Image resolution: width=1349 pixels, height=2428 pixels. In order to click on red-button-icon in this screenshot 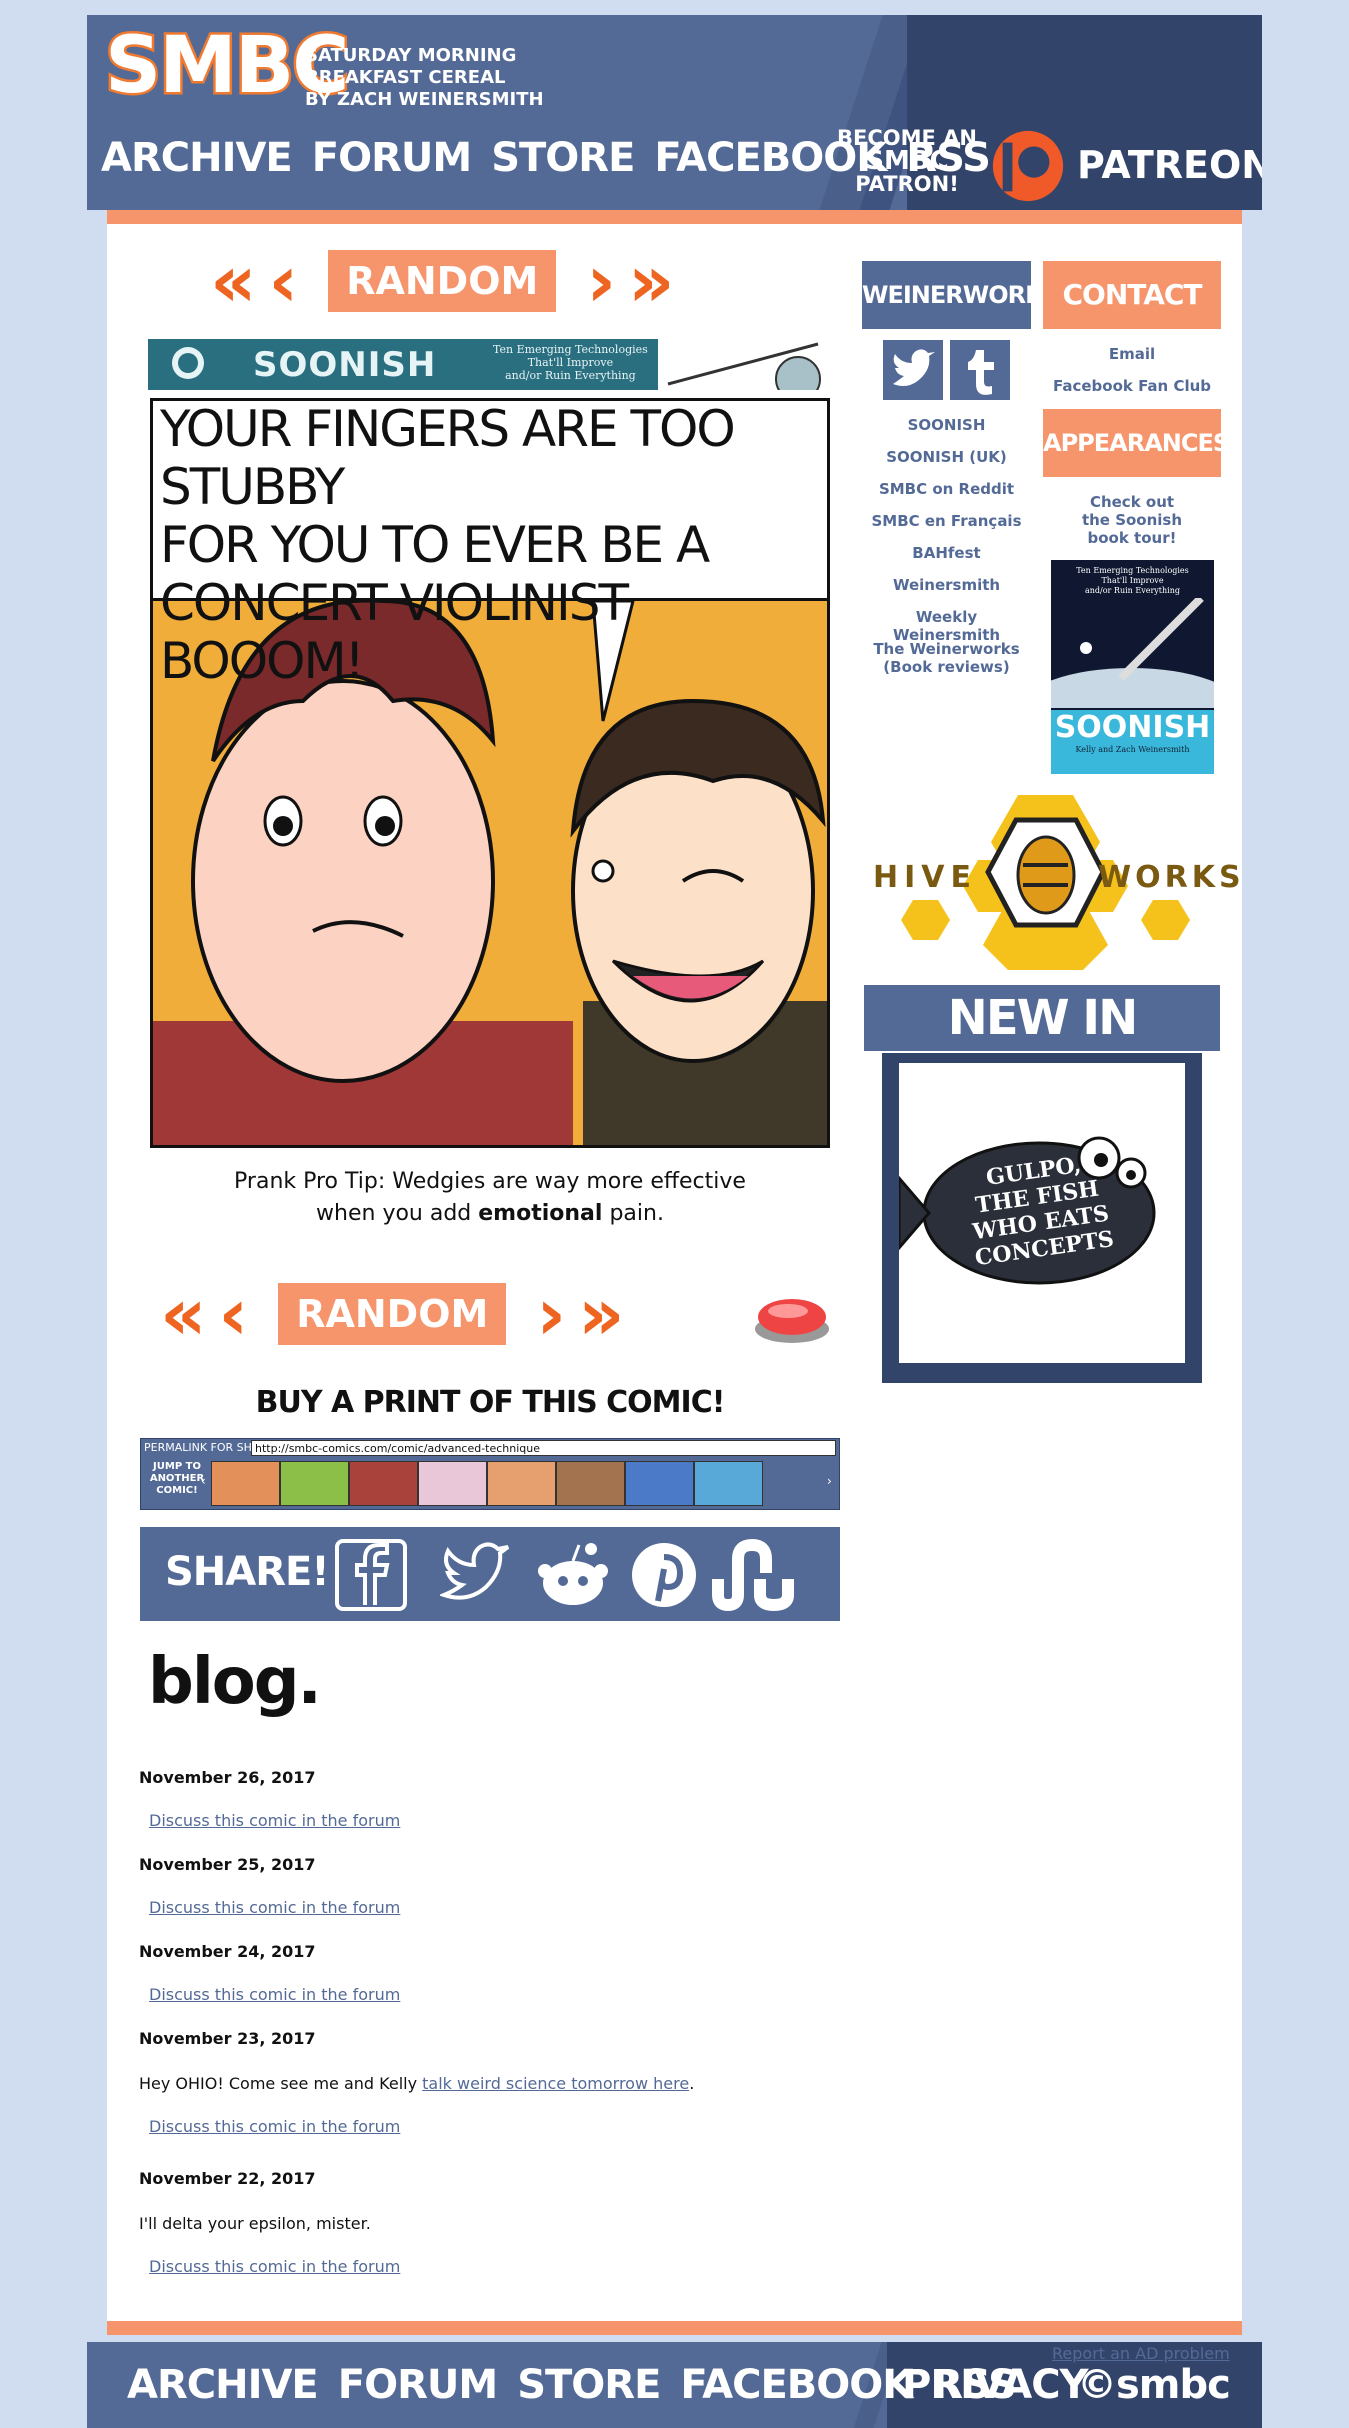, I will do `click(792, 1317)`.